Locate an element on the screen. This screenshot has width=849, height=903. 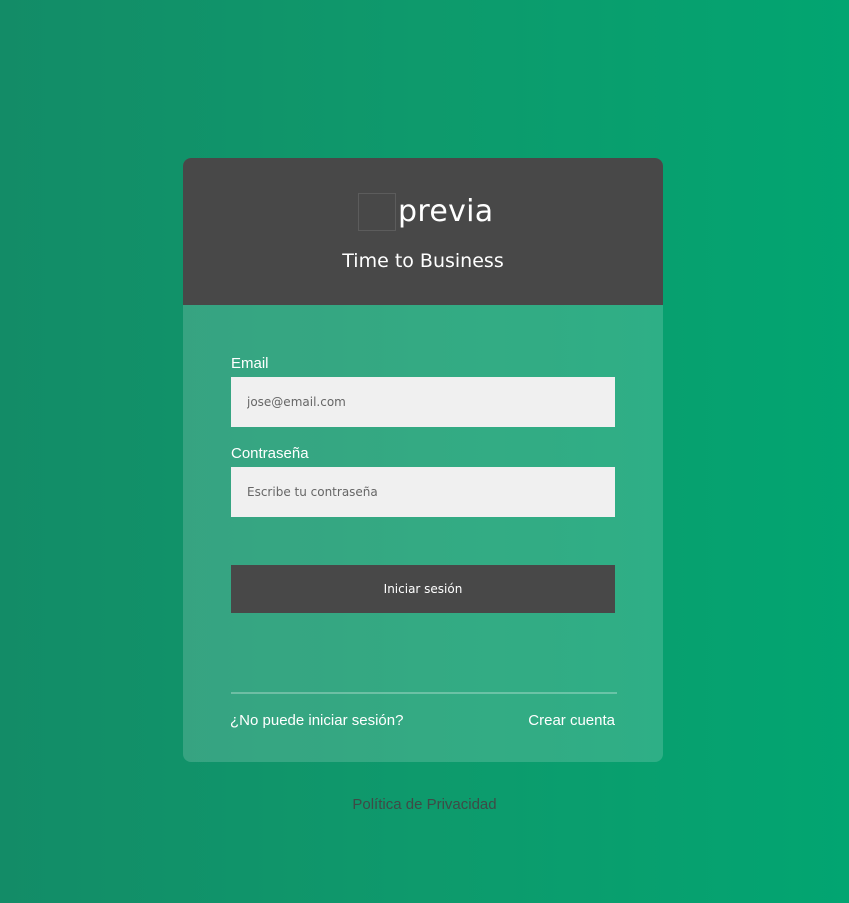
create-account-link: Crear cuenta is located at coordinates (571, 720).